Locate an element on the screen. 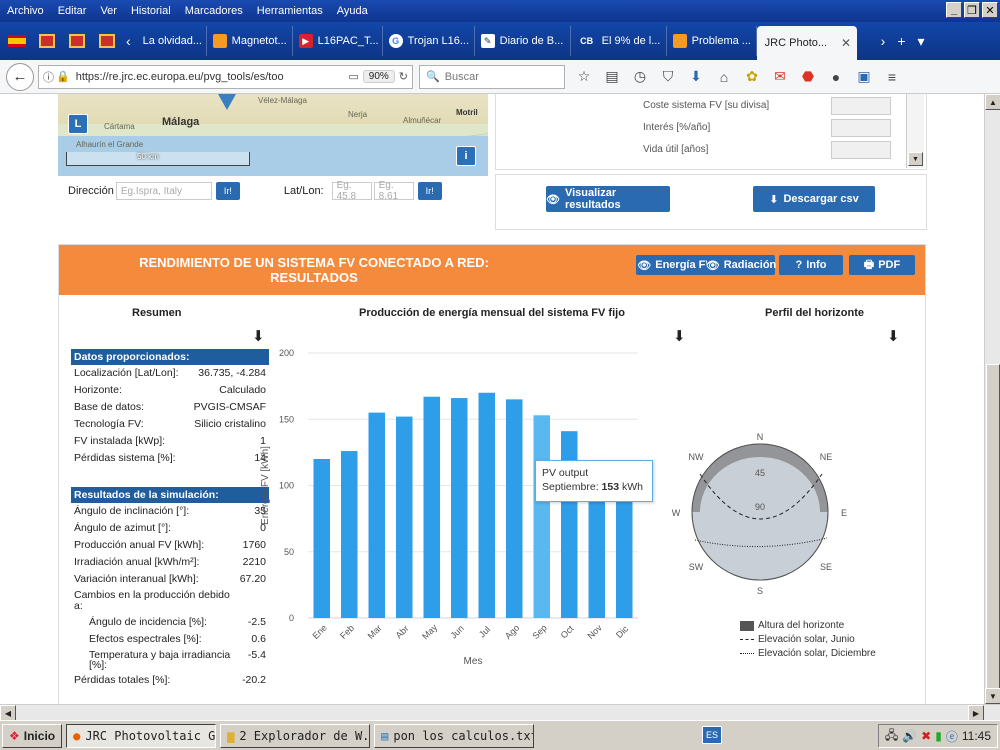  tooltip-value: 153 is located at coordinates (610, 487).